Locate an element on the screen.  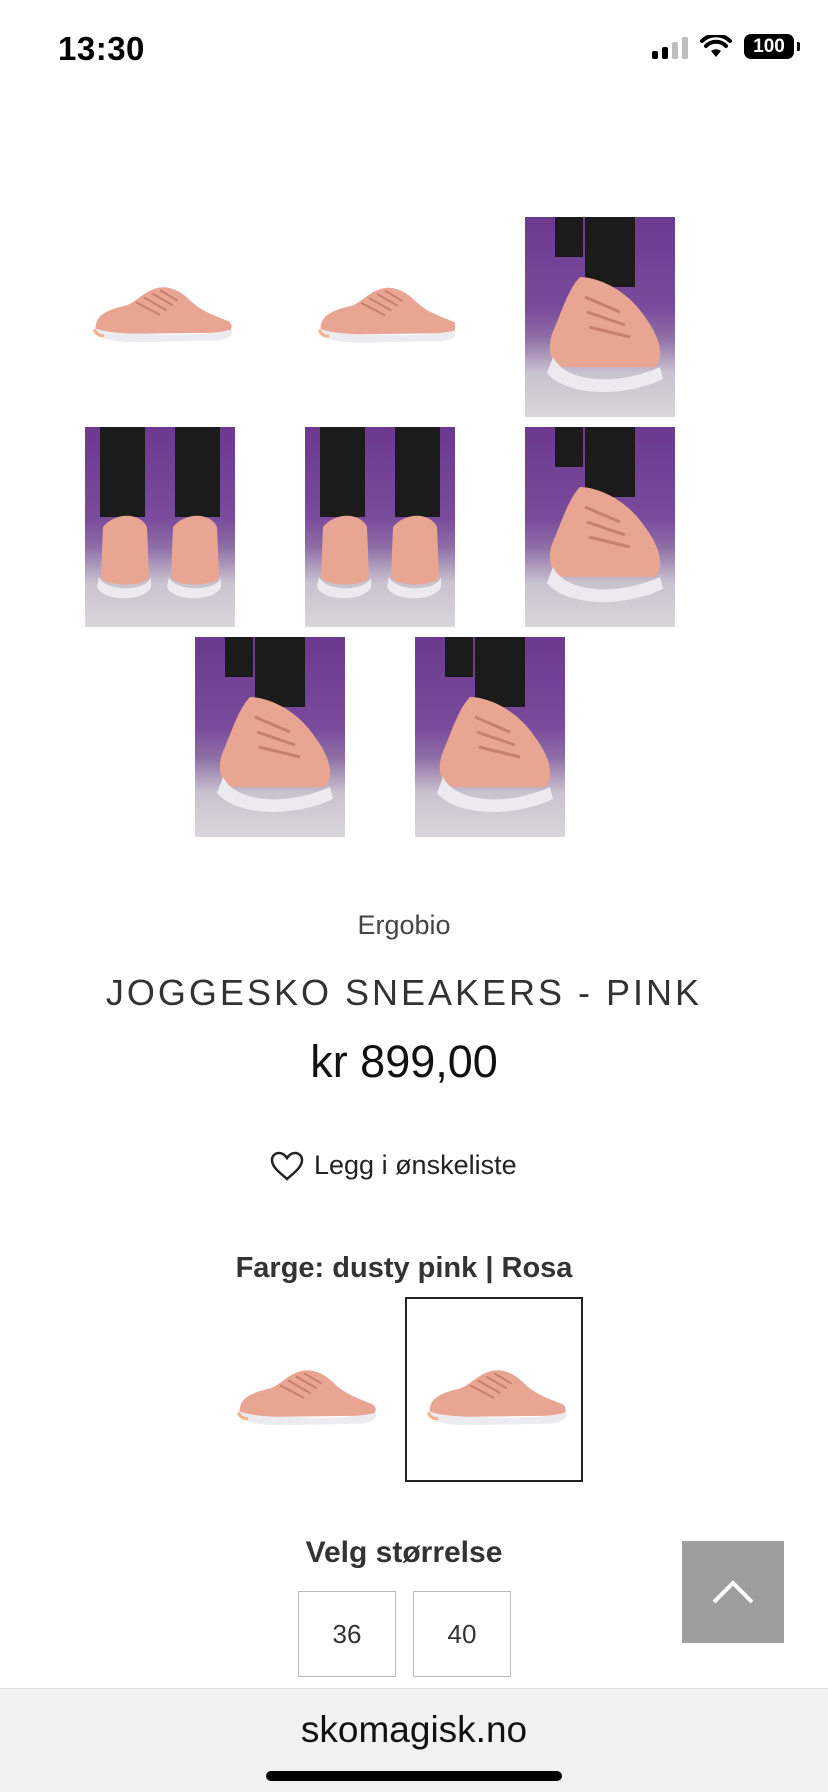
color-label: Farge: dusty pink | Rosa is located at coordinates (404, 1268).